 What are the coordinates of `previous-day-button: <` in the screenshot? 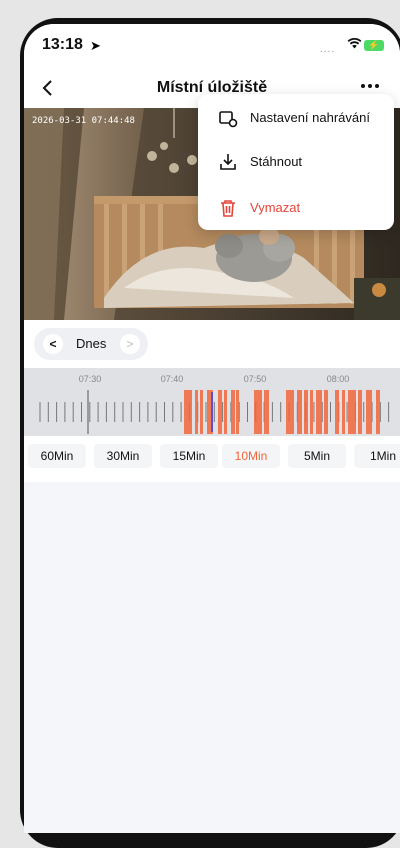 It's located at (53, 344).